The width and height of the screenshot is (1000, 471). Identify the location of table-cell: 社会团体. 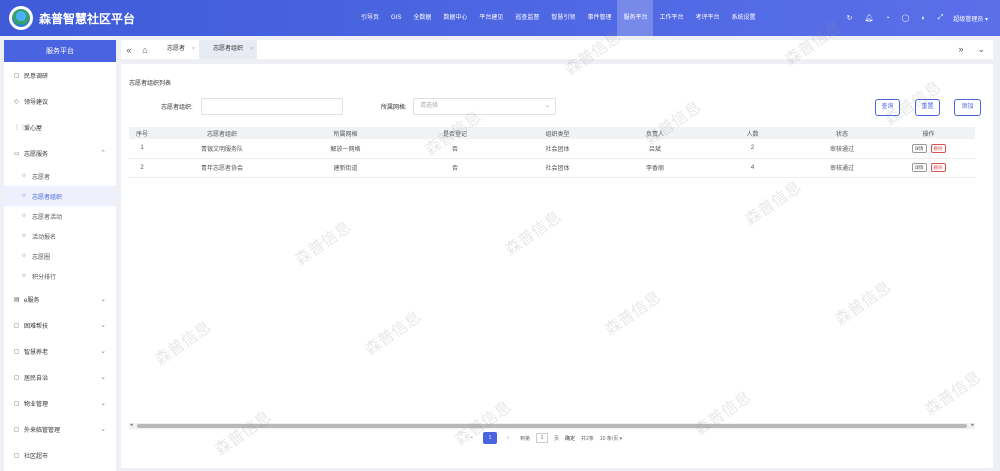
(557, 149).